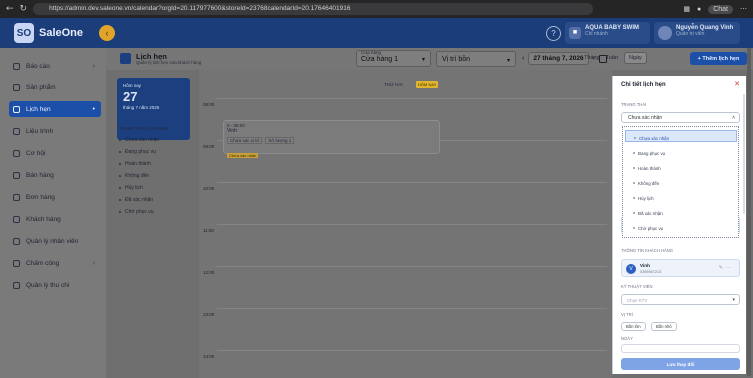 The width and height of the screenshot is (753, 378). I want to click on page-scrollbar, so click(749, 212).